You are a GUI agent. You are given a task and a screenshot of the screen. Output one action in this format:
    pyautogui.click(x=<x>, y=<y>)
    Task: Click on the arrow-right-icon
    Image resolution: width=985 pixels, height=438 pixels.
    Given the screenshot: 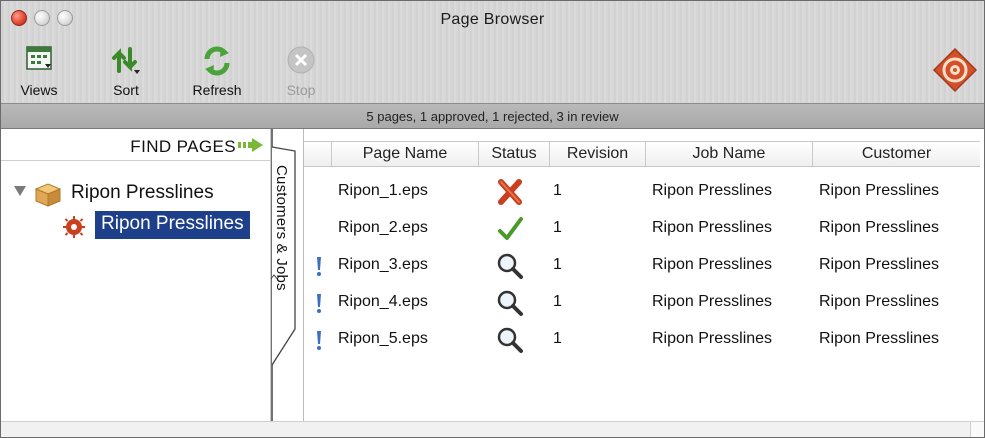 What is the action you would take?
    pyautogui.click(x=250, y=145)
    